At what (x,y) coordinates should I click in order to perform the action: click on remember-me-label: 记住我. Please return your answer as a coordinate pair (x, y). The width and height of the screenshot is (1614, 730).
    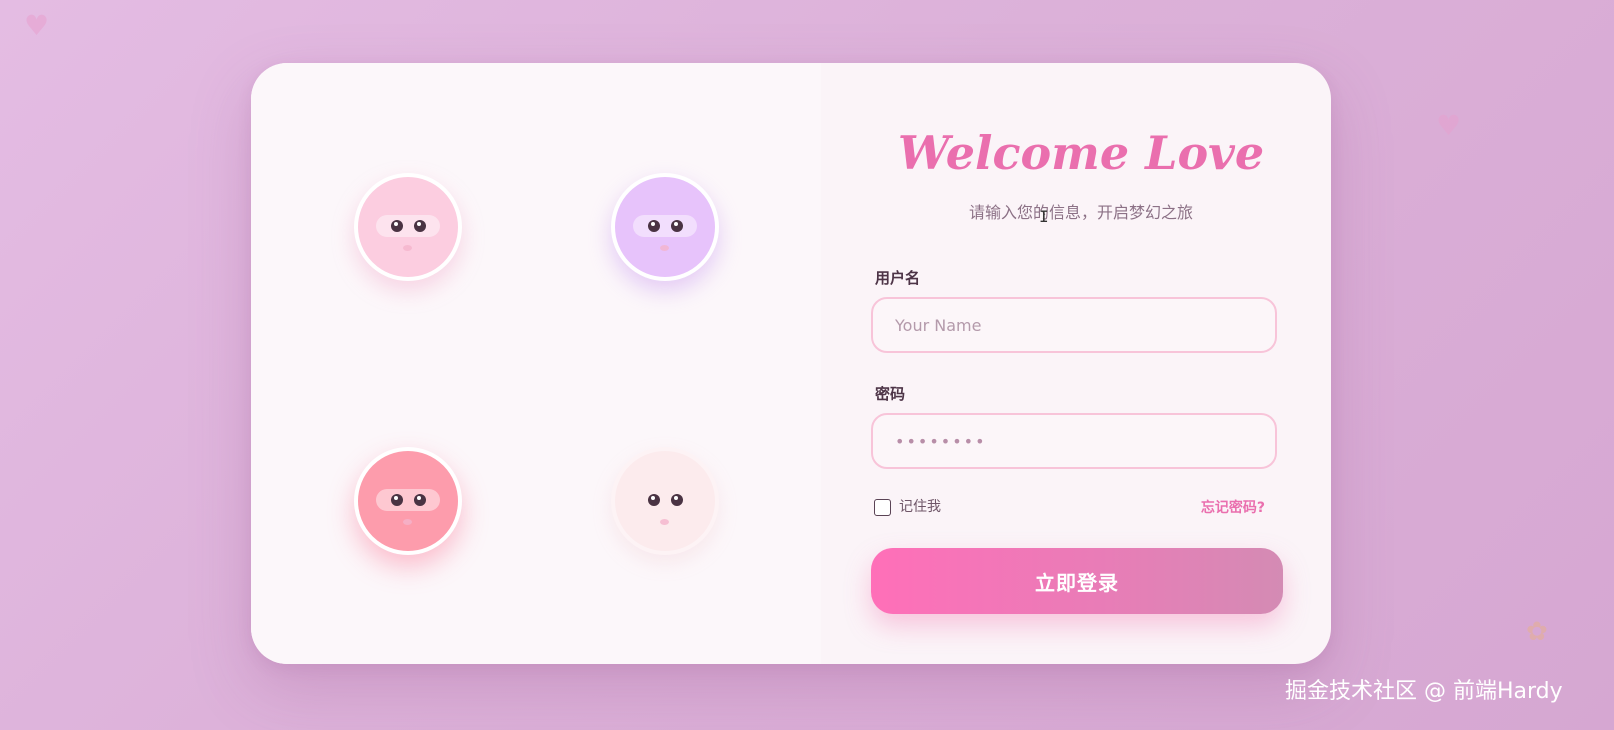
    Looking at the image, I should click on (920, 507).